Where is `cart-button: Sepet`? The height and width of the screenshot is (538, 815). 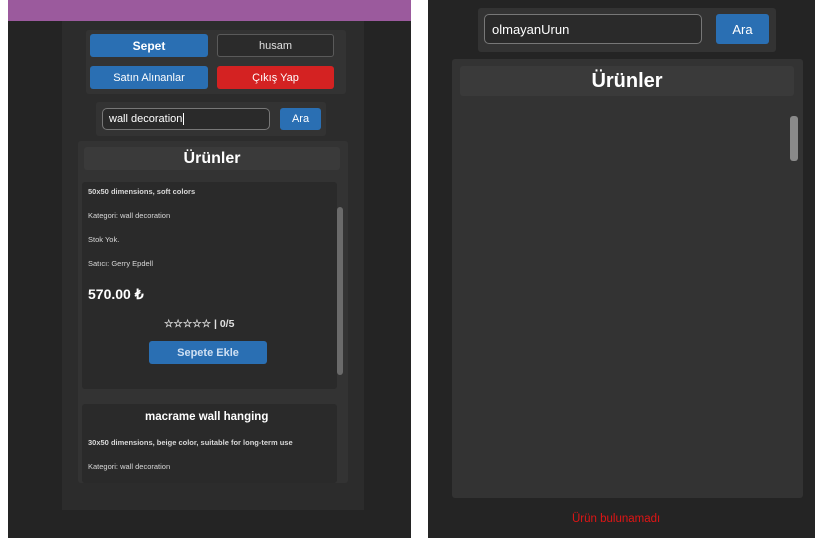 cart-button: Sepet is located at coordinates (149, 45).